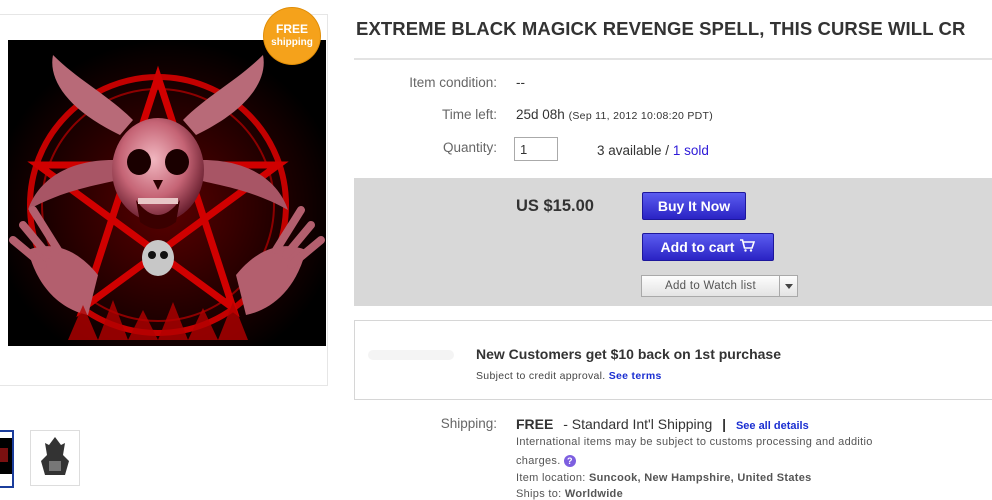 The width and height of the screenshot is (992, 500). I want to click on add-to-cart-button: Add to cart, so click(708, 247).